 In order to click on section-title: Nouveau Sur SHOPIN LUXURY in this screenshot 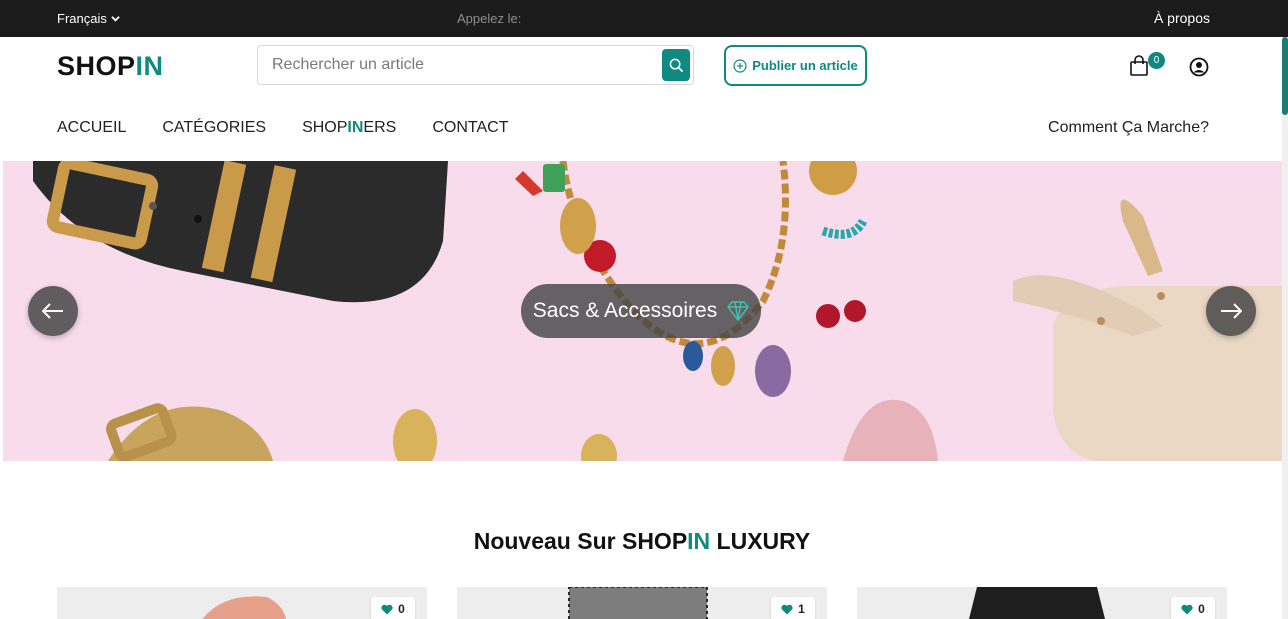, I will do `click(642, 541)`.